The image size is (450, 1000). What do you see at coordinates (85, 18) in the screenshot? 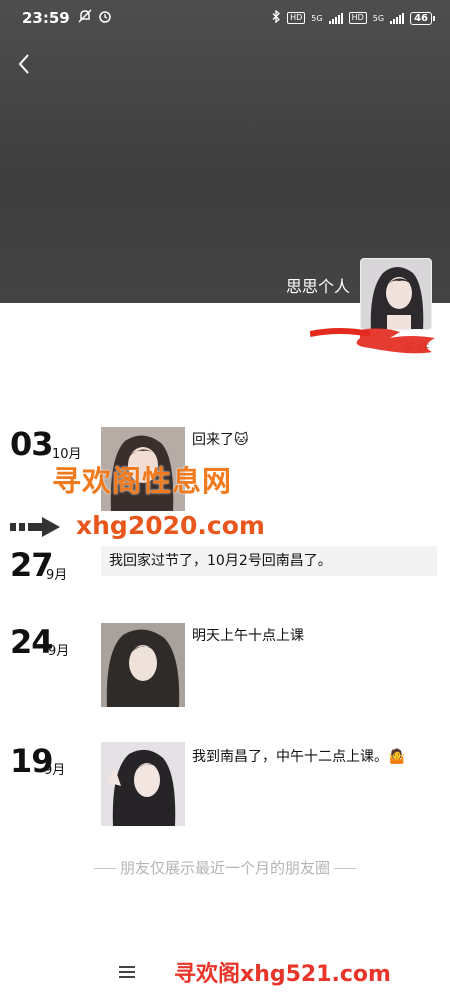
I see `mute-icon` at bounding box center [85, 18].